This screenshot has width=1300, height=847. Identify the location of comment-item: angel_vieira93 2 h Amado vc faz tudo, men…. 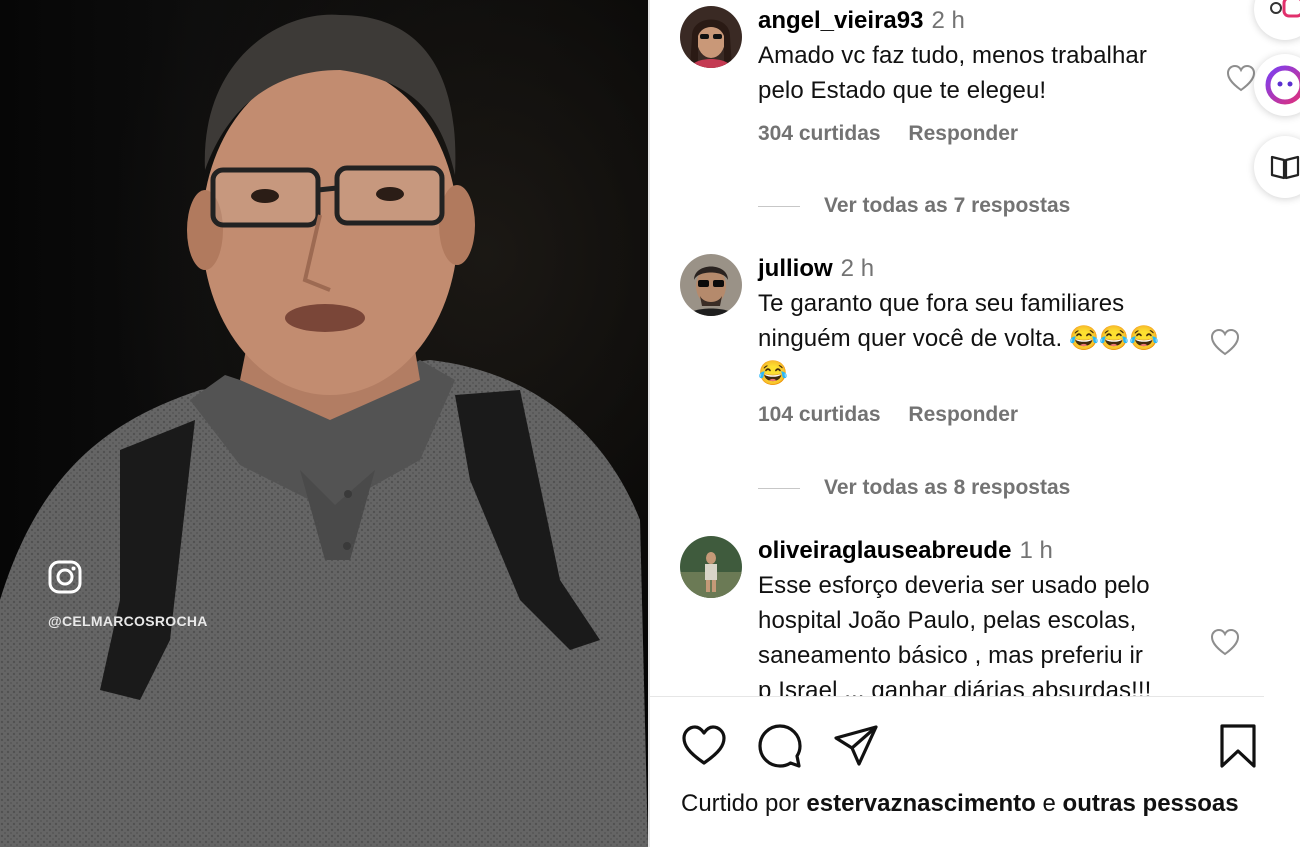
(968, 96).